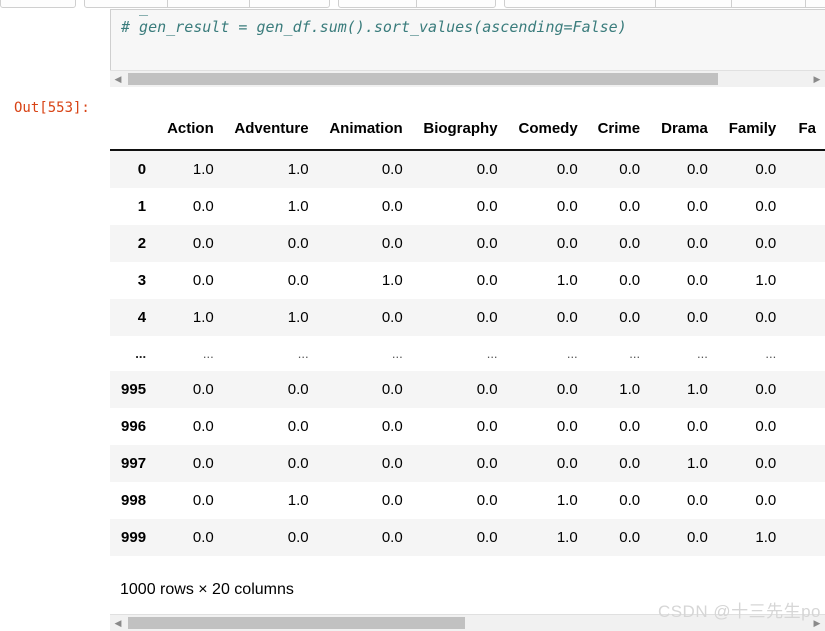 The height and width of the screenshot is (631, 825). I want to click on table-row: 4 1.0 1.0 0.0 0.0 0.0 0.0 0.0 0.0, so click(467, 317).